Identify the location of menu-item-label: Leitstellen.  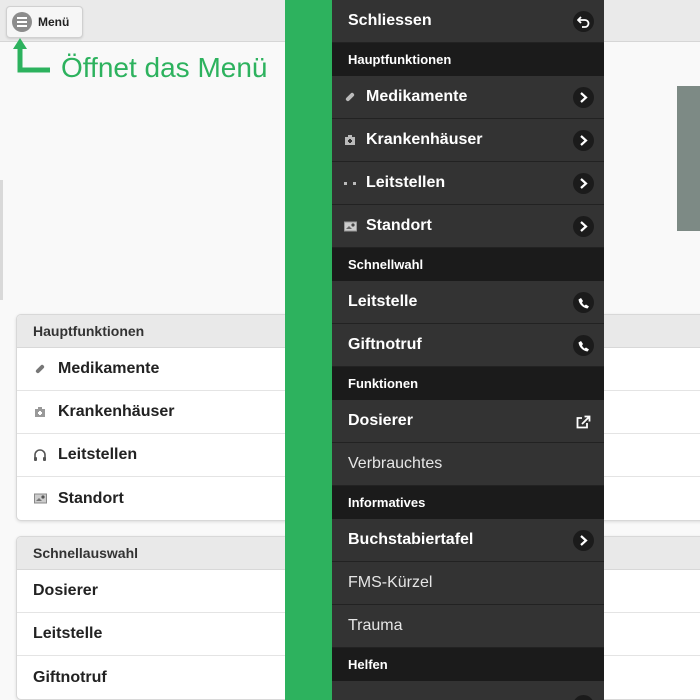
(406, 182).